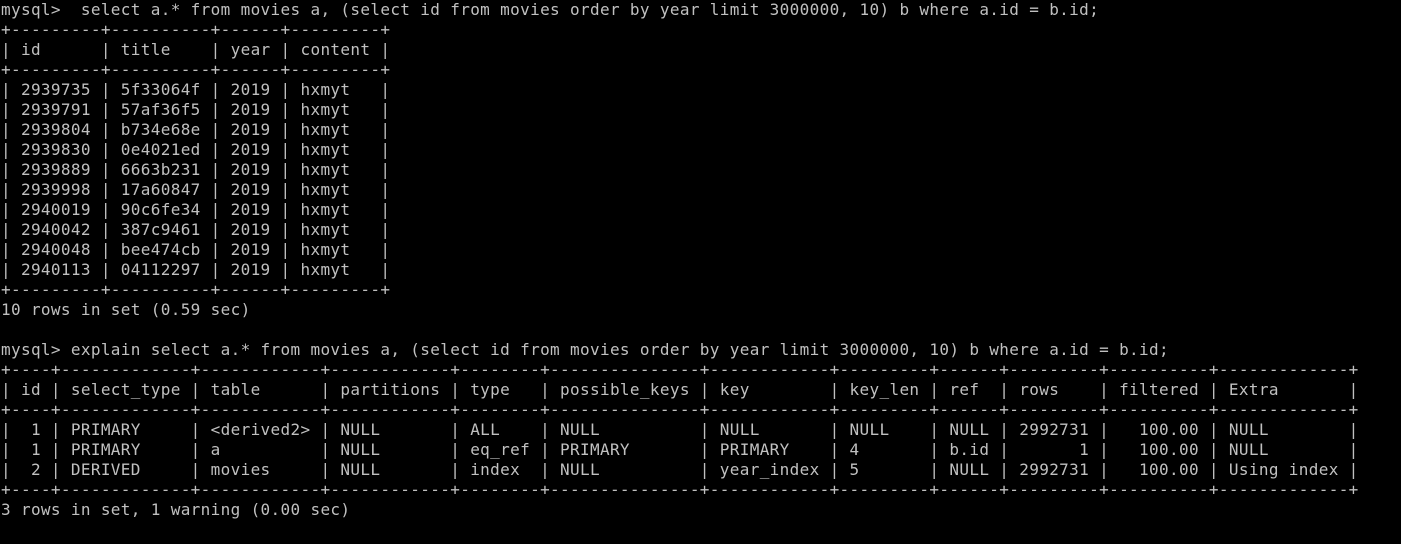 Image resolution: width=1401 pixels, height=544 pixels. Describe the element at coordinates (196, 209) in the screenshot. I see `table-row: | 2940019 | 90c6fe34 | 2019 | hxmyt |` at that location.